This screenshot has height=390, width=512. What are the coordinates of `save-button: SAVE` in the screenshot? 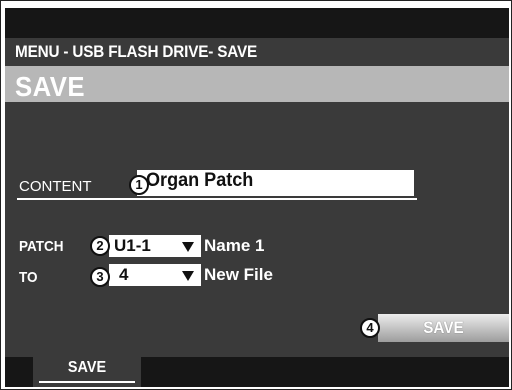 It's located at (443, 328).